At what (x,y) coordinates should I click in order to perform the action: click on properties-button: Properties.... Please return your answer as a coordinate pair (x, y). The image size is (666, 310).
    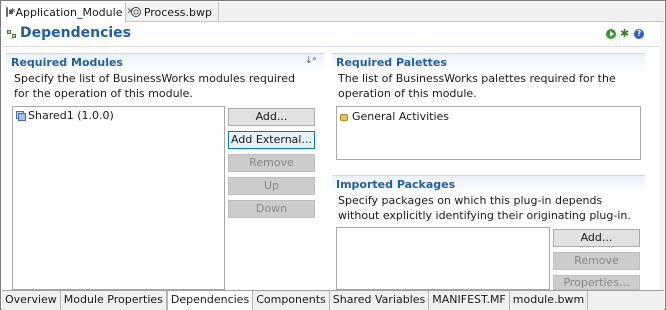
    Looking at the image, I should click on (596, 282).